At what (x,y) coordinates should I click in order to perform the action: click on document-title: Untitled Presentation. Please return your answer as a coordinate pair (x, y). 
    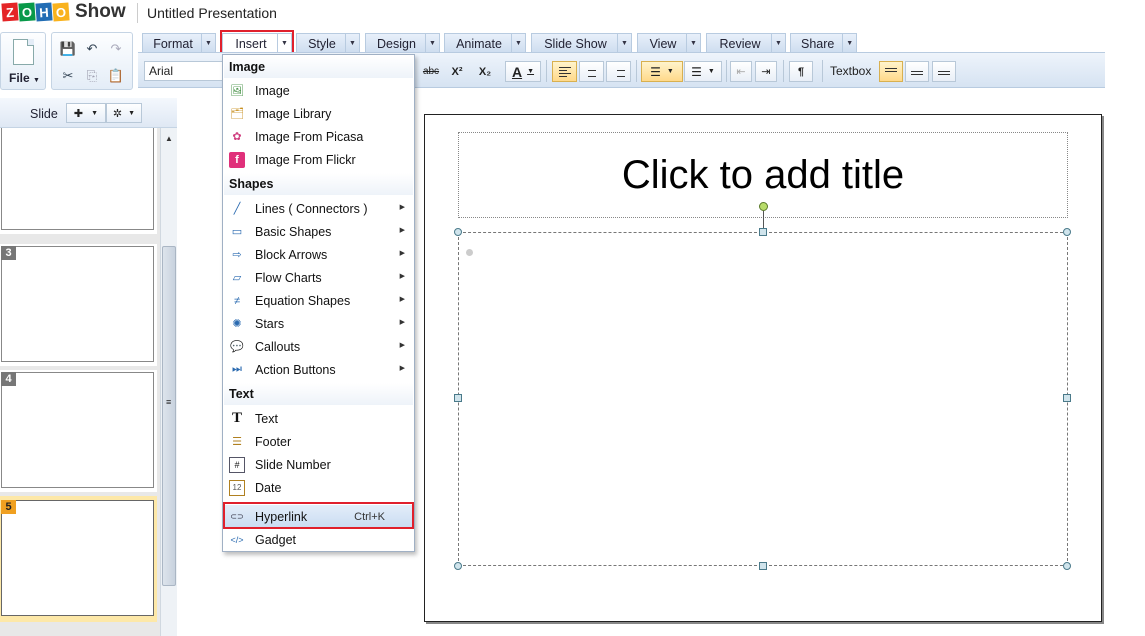
    Looking at the image, I should click on (212, 13).